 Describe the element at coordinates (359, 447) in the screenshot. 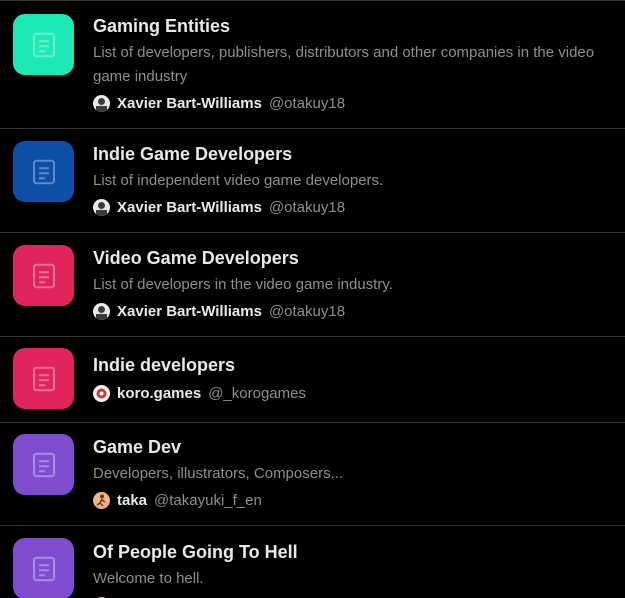

I see `list-name: Game Dev` at that location.